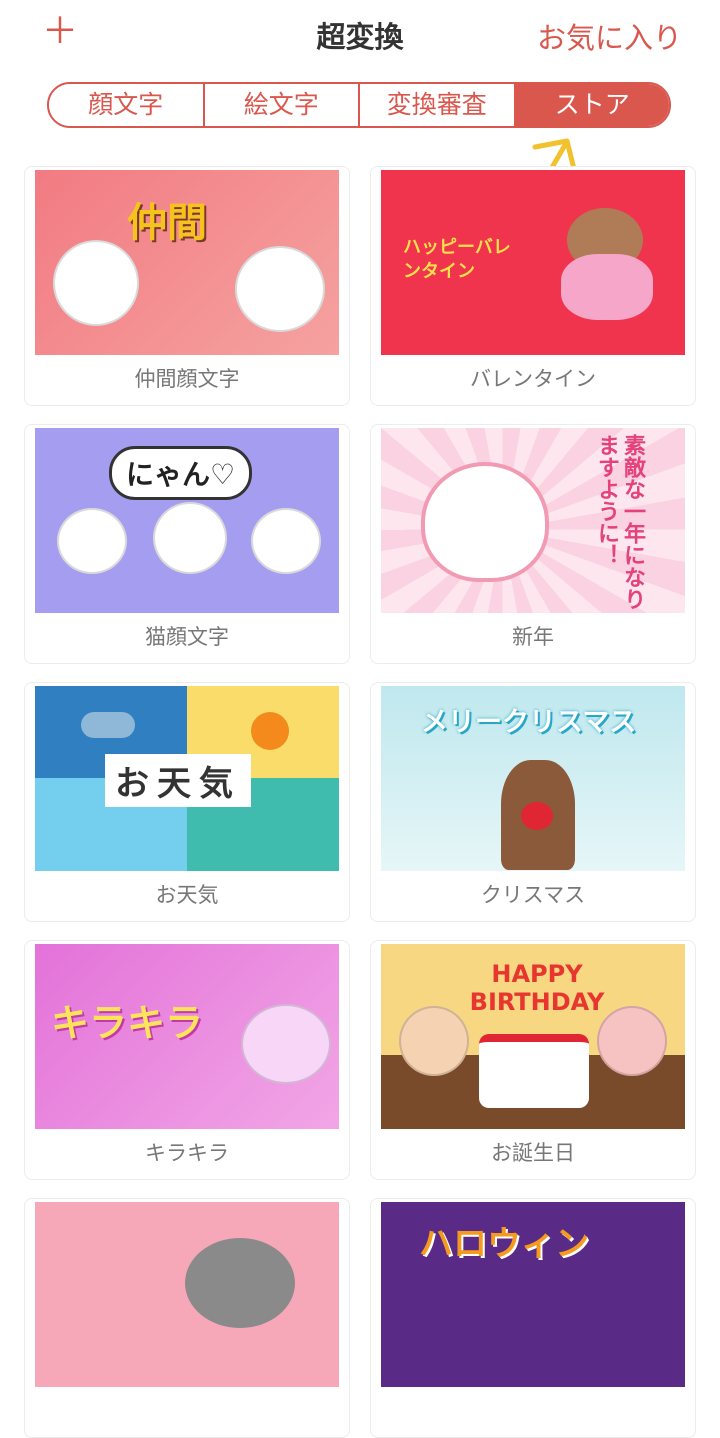 The height and width of the screenshot is (1438, 720). Describe the element at coordinates (187, 895) in the screenshot. I see `item-label: お天気` at that location.